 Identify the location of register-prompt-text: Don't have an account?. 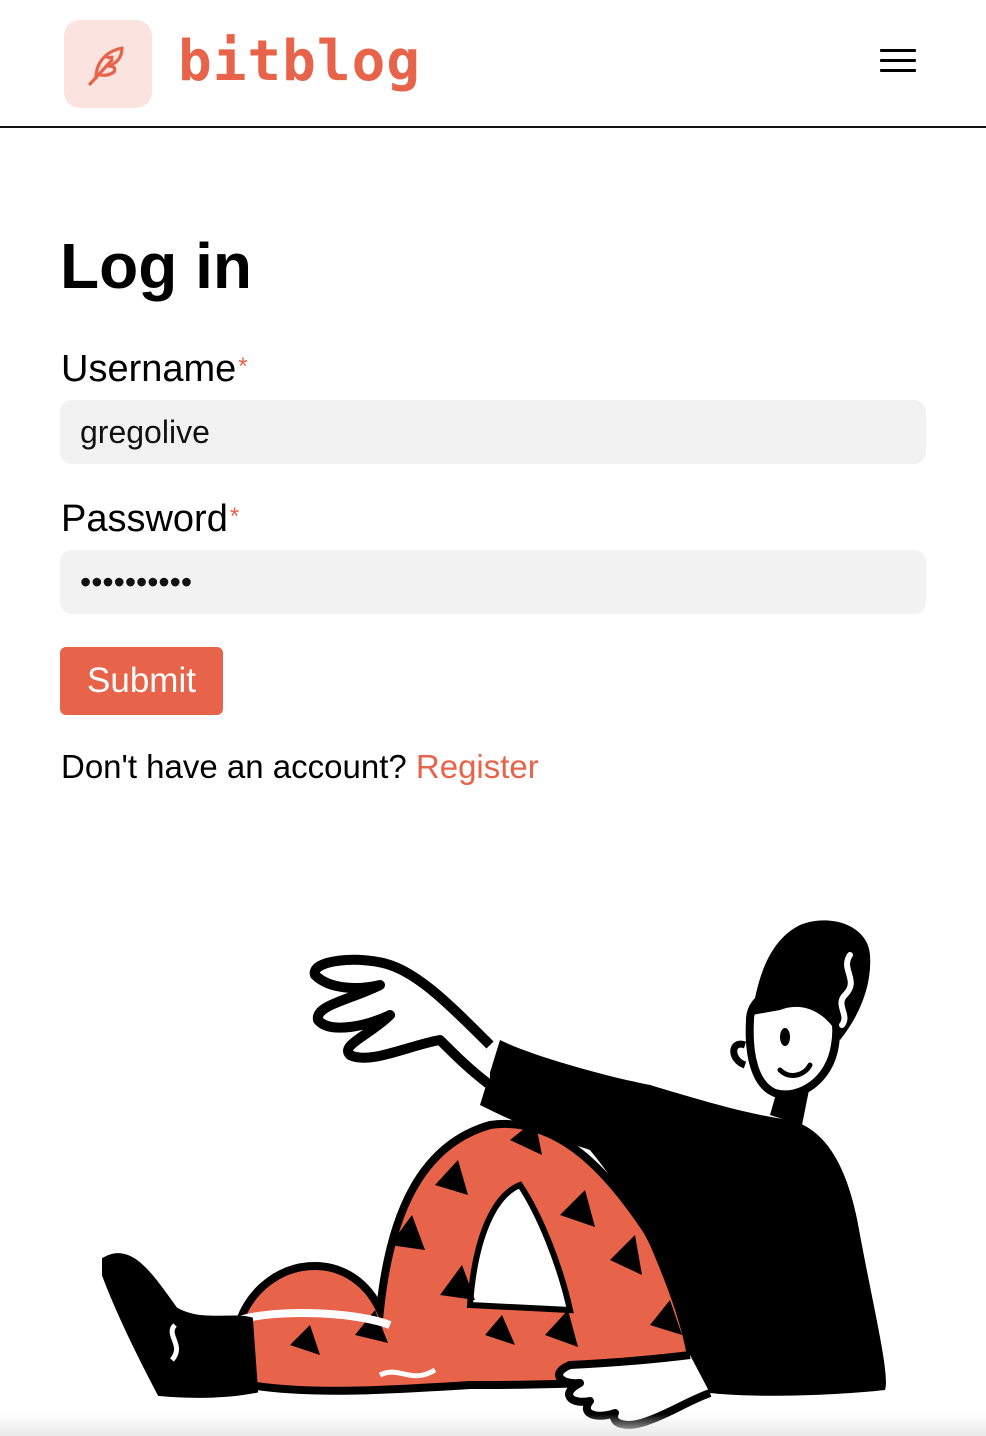
(234, 766).